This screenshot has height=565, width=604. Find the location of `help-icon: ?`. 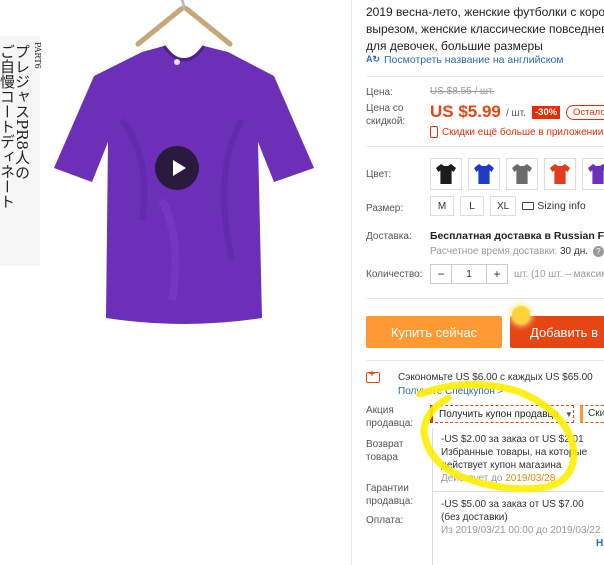

help-icon: ? is located at coordinates (598, 251).